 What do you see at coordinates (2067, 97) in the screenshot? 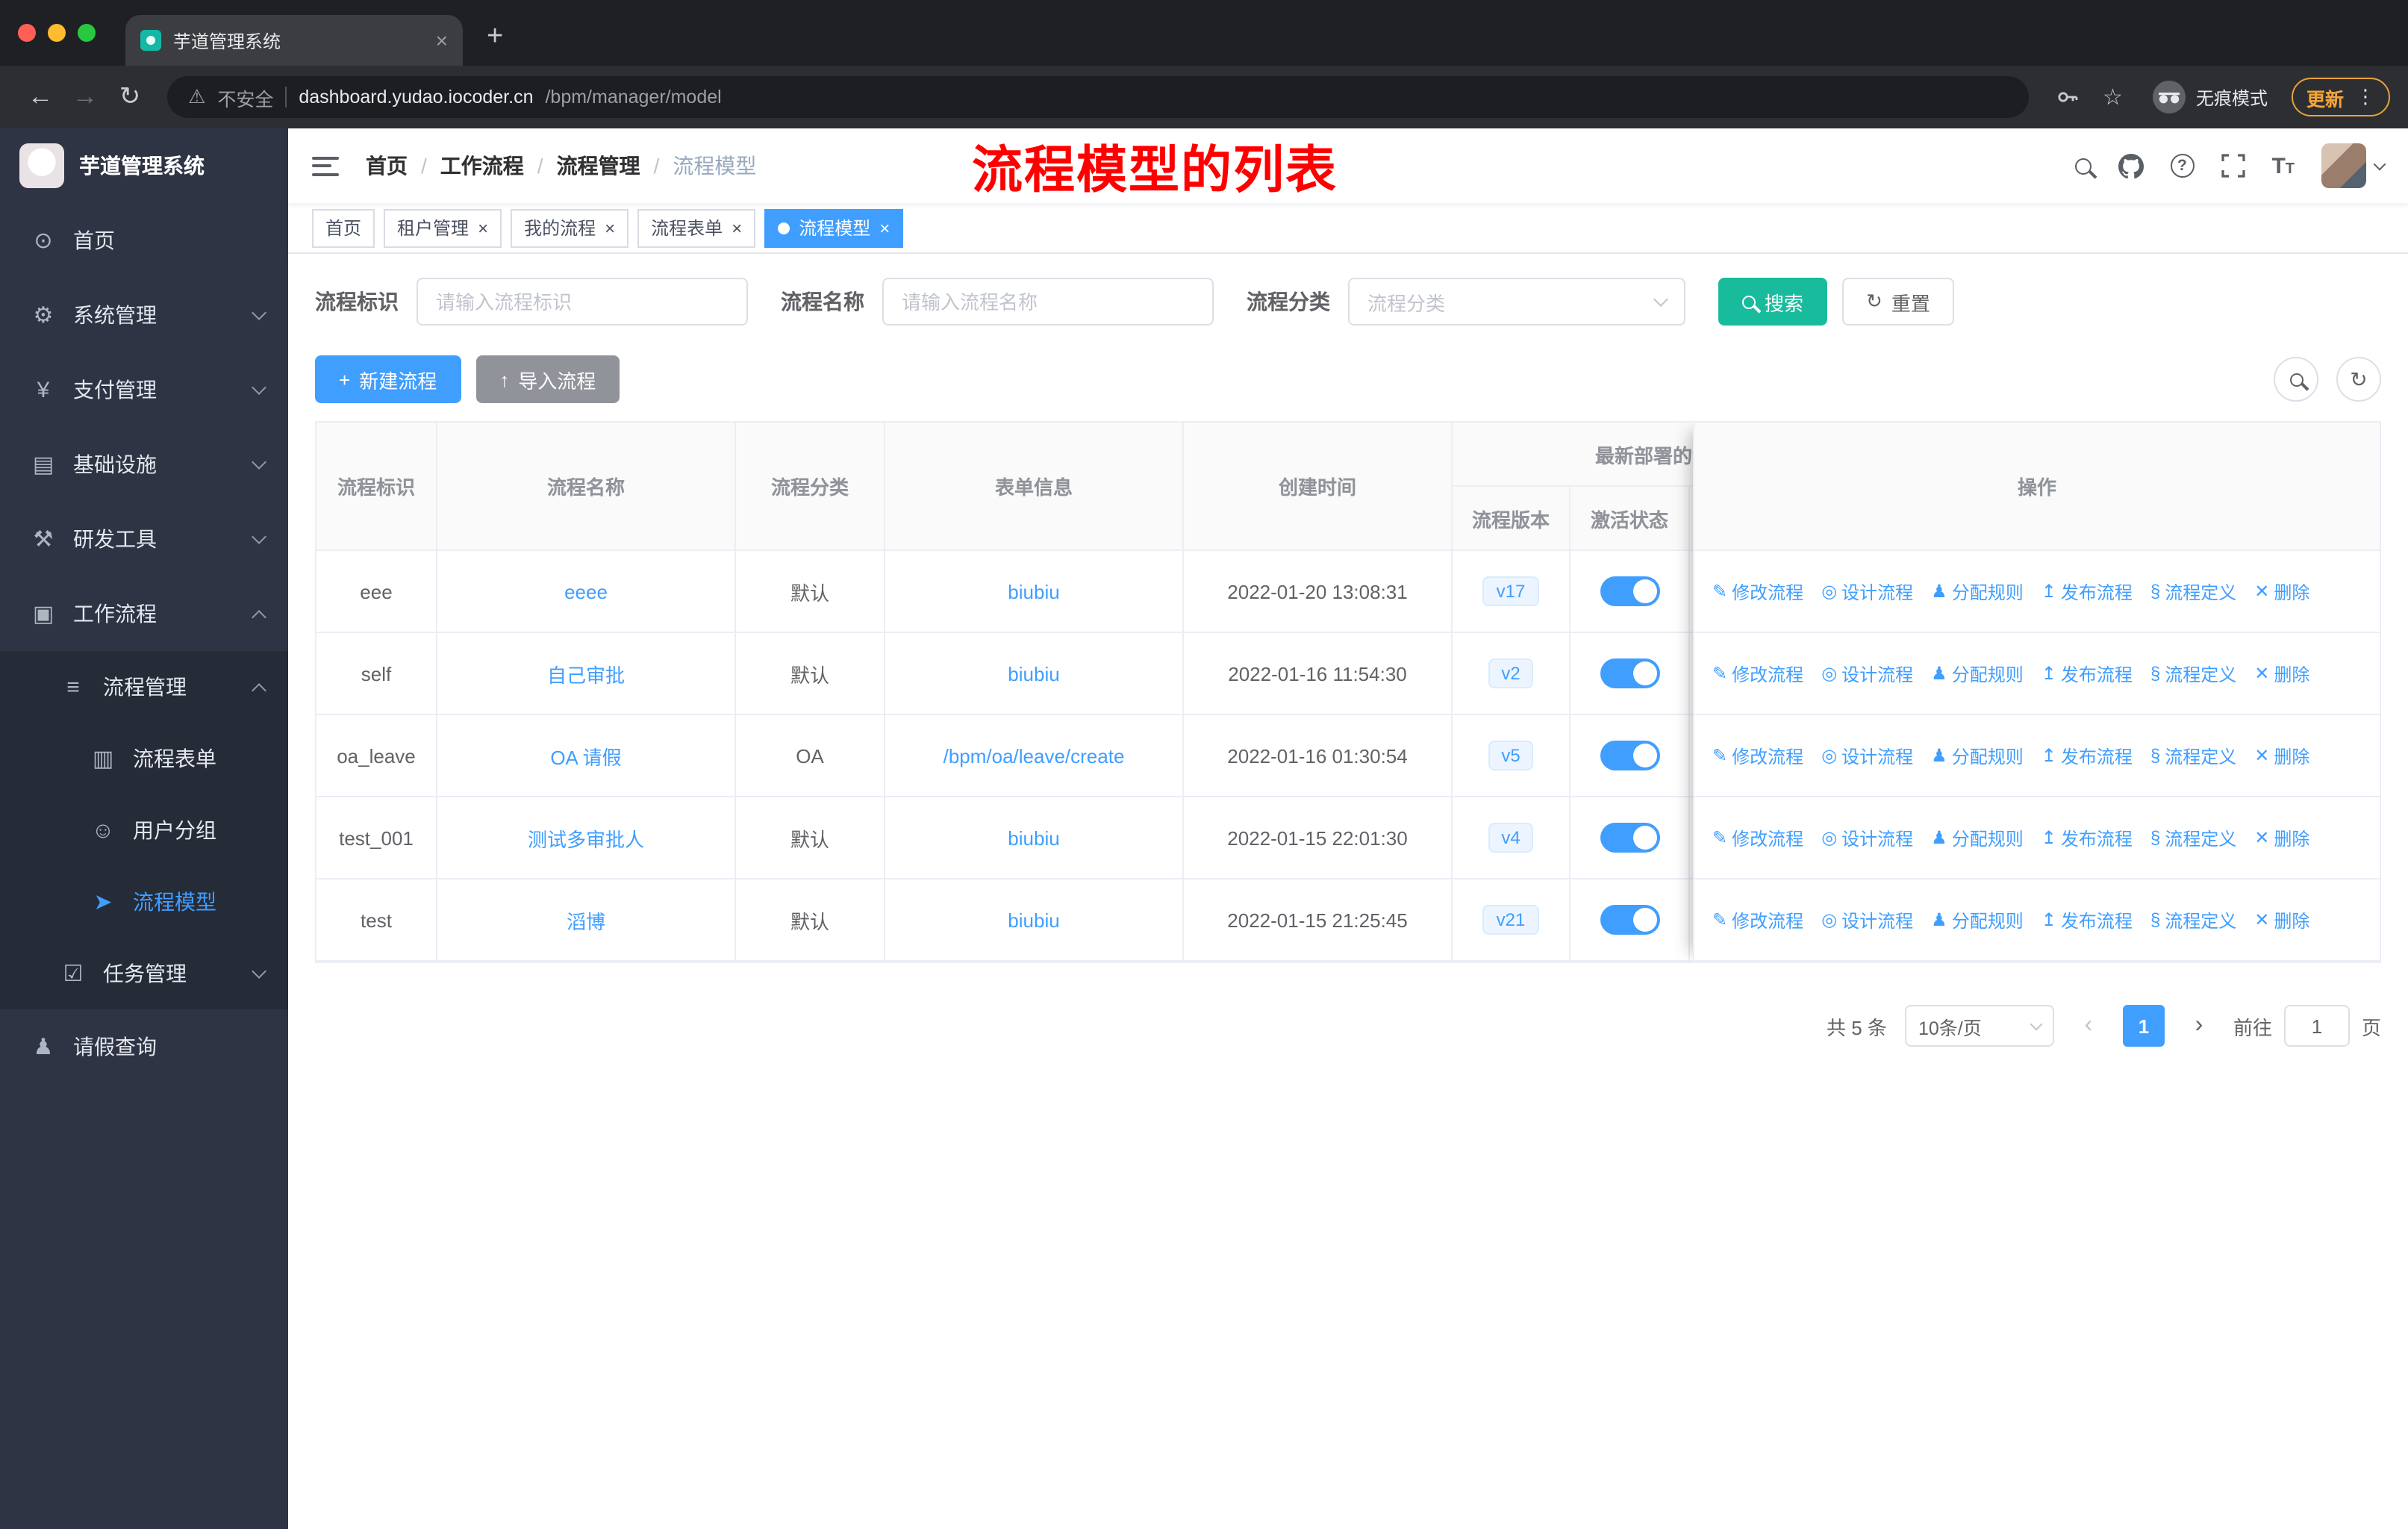
I see `password-key-icon` at bounding box center [2067, 97].